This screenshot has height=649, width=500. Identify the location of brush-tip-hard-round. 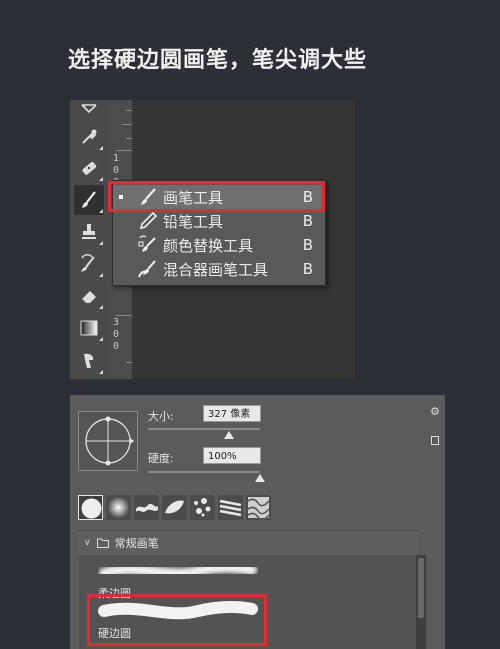
(90, 507).